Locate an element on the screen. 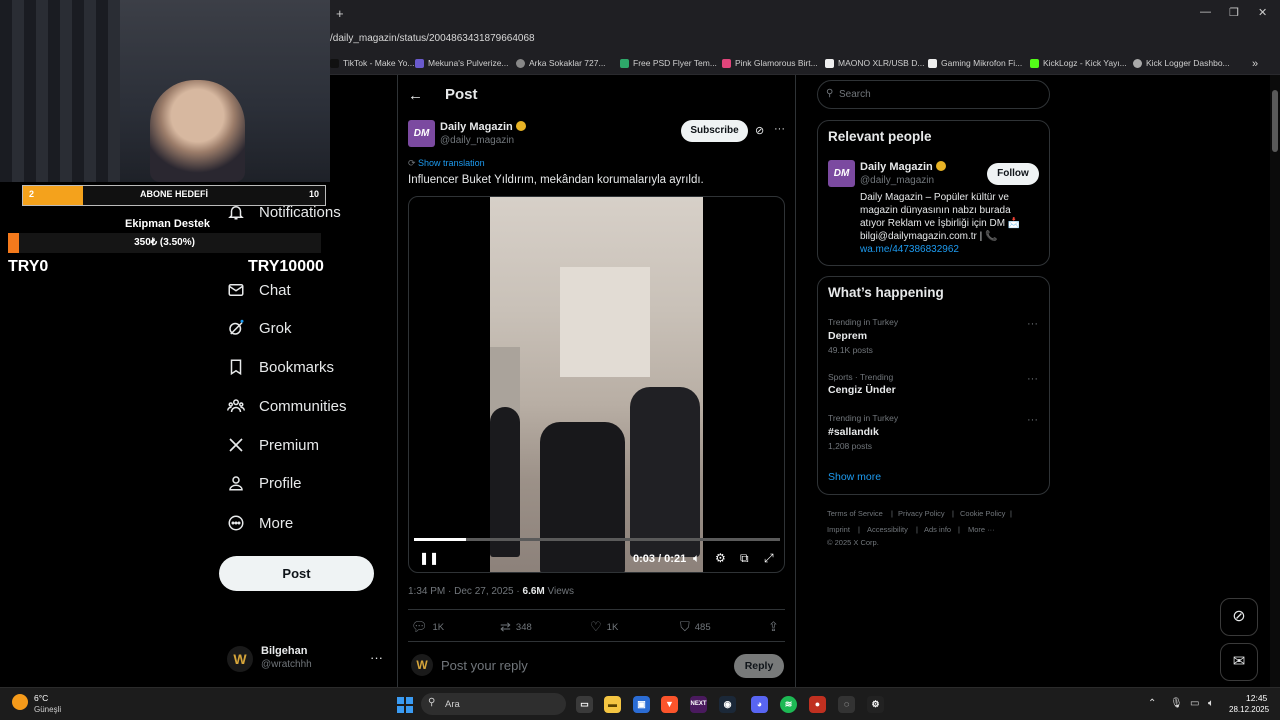 The height and width of the screenshot is (720, 1280). trend-name: Cengiz Ünder is located at coordinates (862, 390).